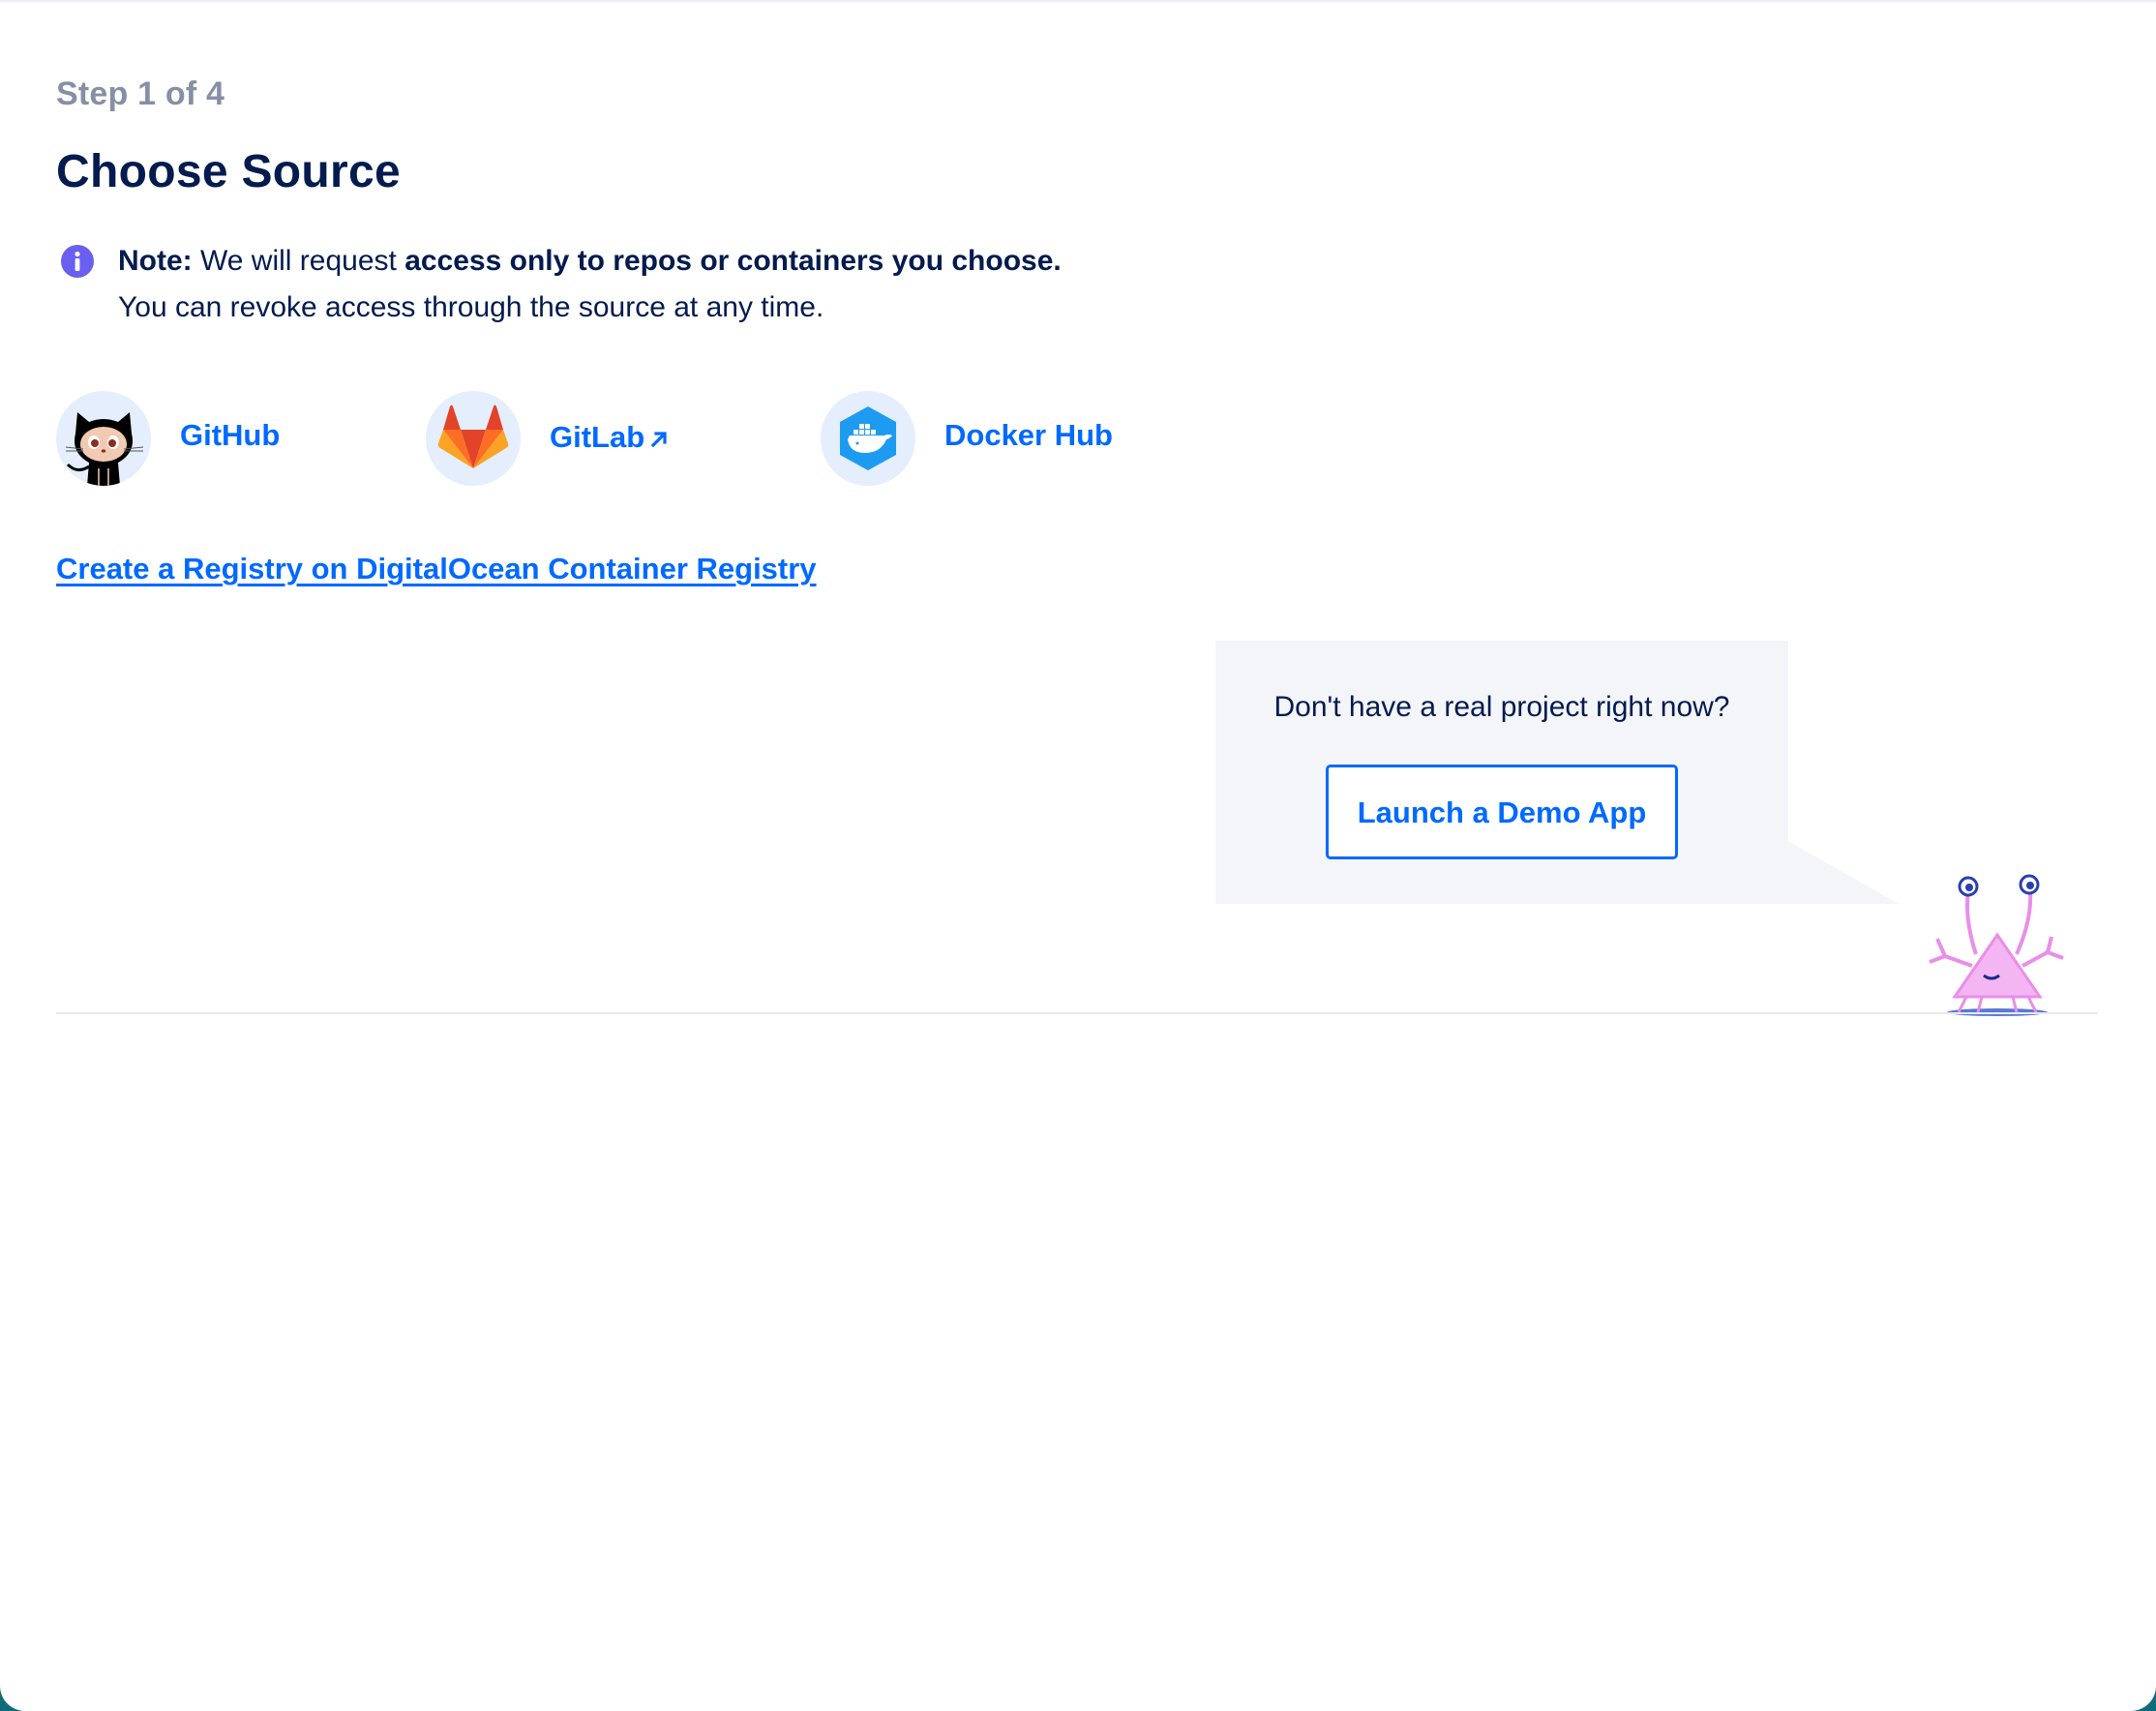 Image resolution: width=2156 pixels, height=1711 pixels. What do you see at coordinates (597, 437) in the screenshot?
I see `gitlab-label-text: GitLab` at bounding box center [597, 437].